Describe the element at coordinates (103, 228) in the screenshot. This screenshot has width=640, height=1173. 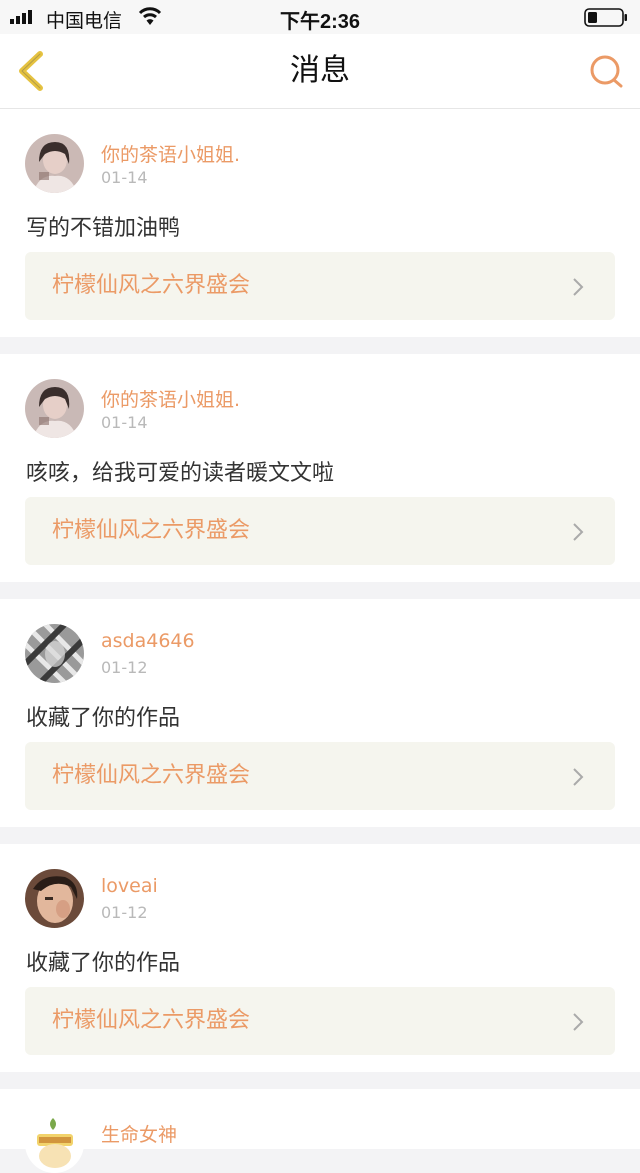
I see `message-text: 写的不错加油鸭` at that location.